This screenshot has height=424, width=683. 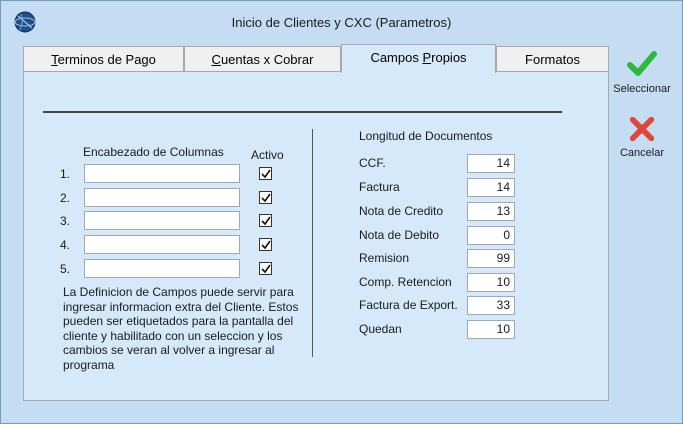 I want to click on tab-label: Cuentas x Cobrar, so click(x=262, y=59).